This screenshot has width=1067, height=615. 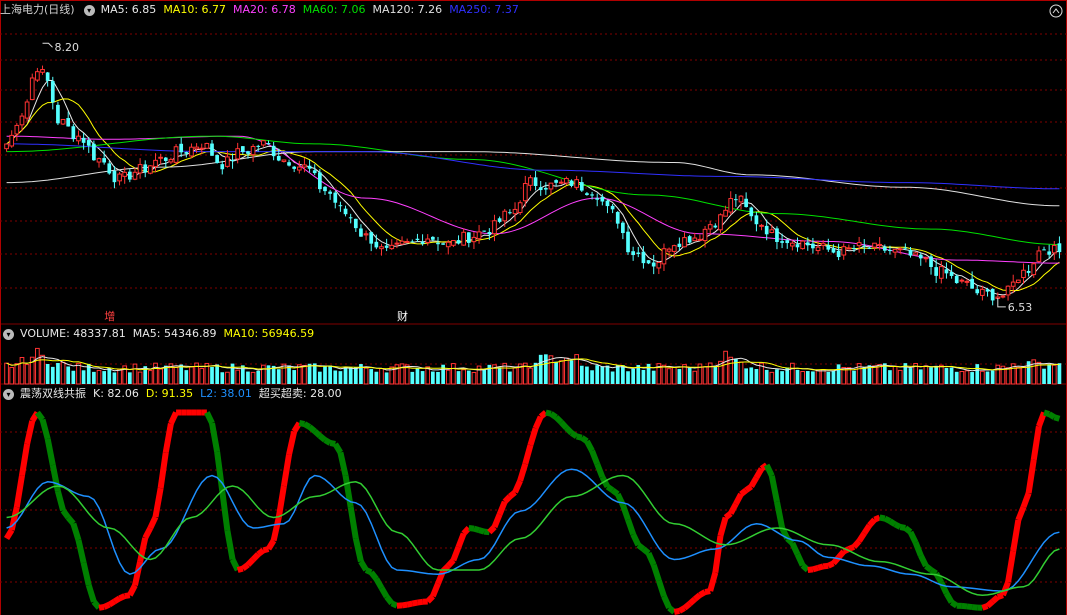 I want to click on legend-k: K: 82.06, so click(x=116, y=393).